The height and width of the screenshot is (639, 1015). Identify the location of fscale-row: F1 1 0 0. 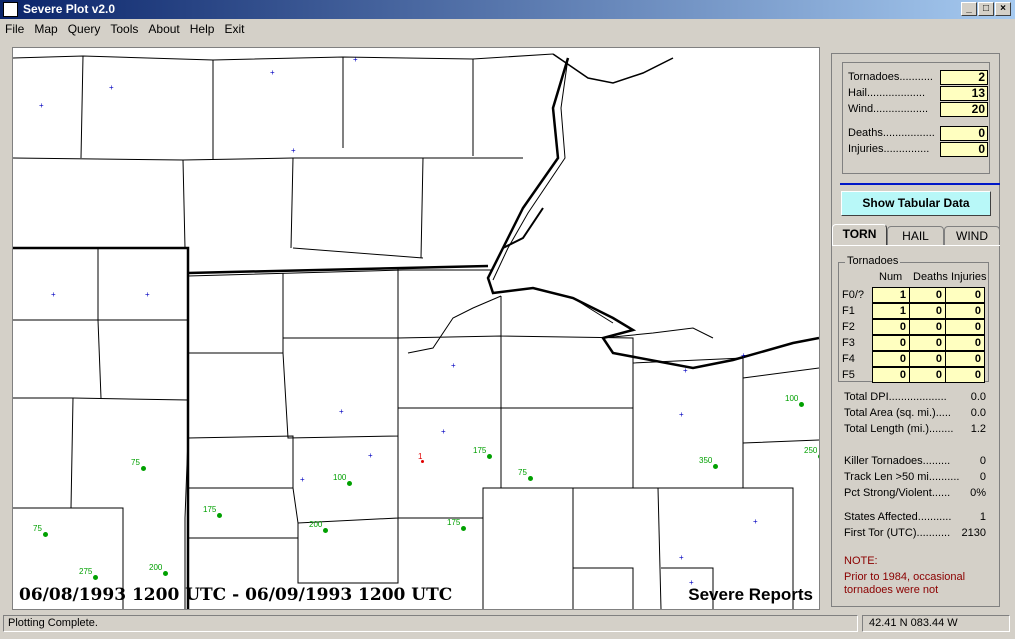
(914, 311).